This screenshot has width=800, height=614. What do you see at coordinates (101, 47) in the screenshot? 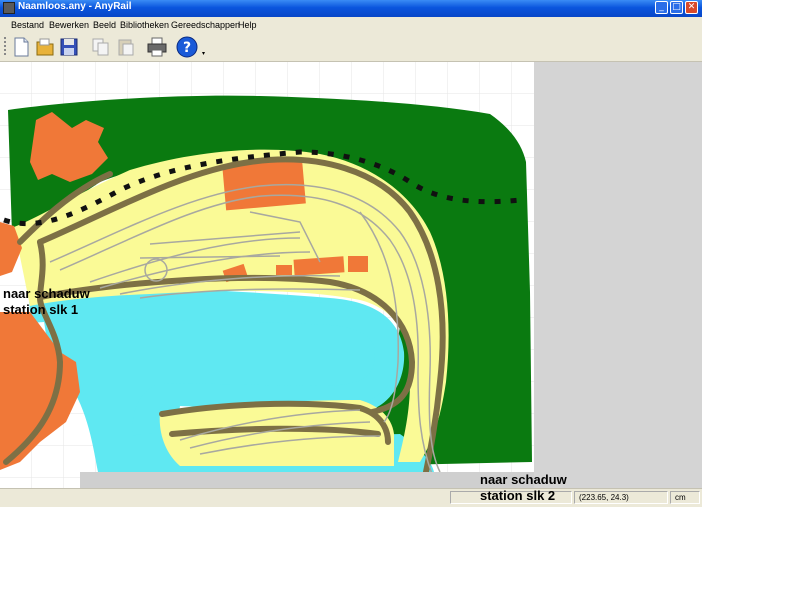
I see `copy-icon` at bounding box center [101, 47].